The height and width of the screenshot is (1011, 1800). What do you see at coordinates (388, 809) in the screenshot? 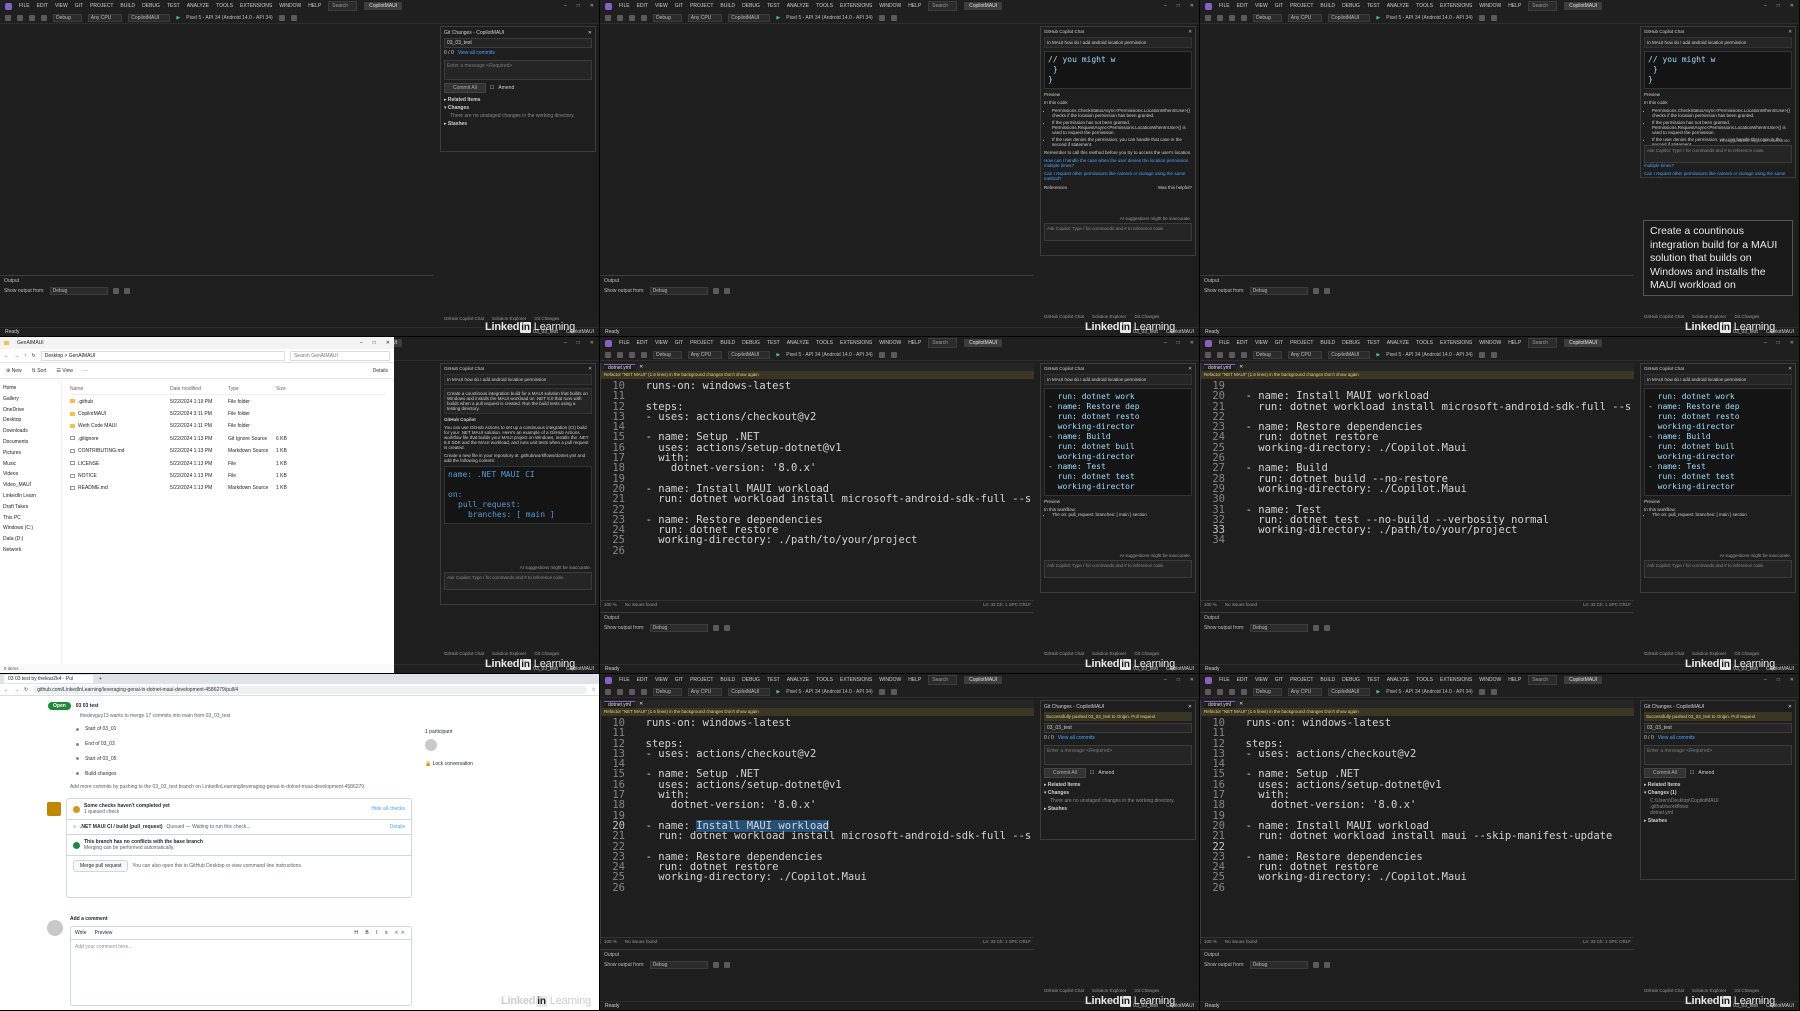
I see `hide-checks-link: Hide all checks` at bounding box center [388, 809].